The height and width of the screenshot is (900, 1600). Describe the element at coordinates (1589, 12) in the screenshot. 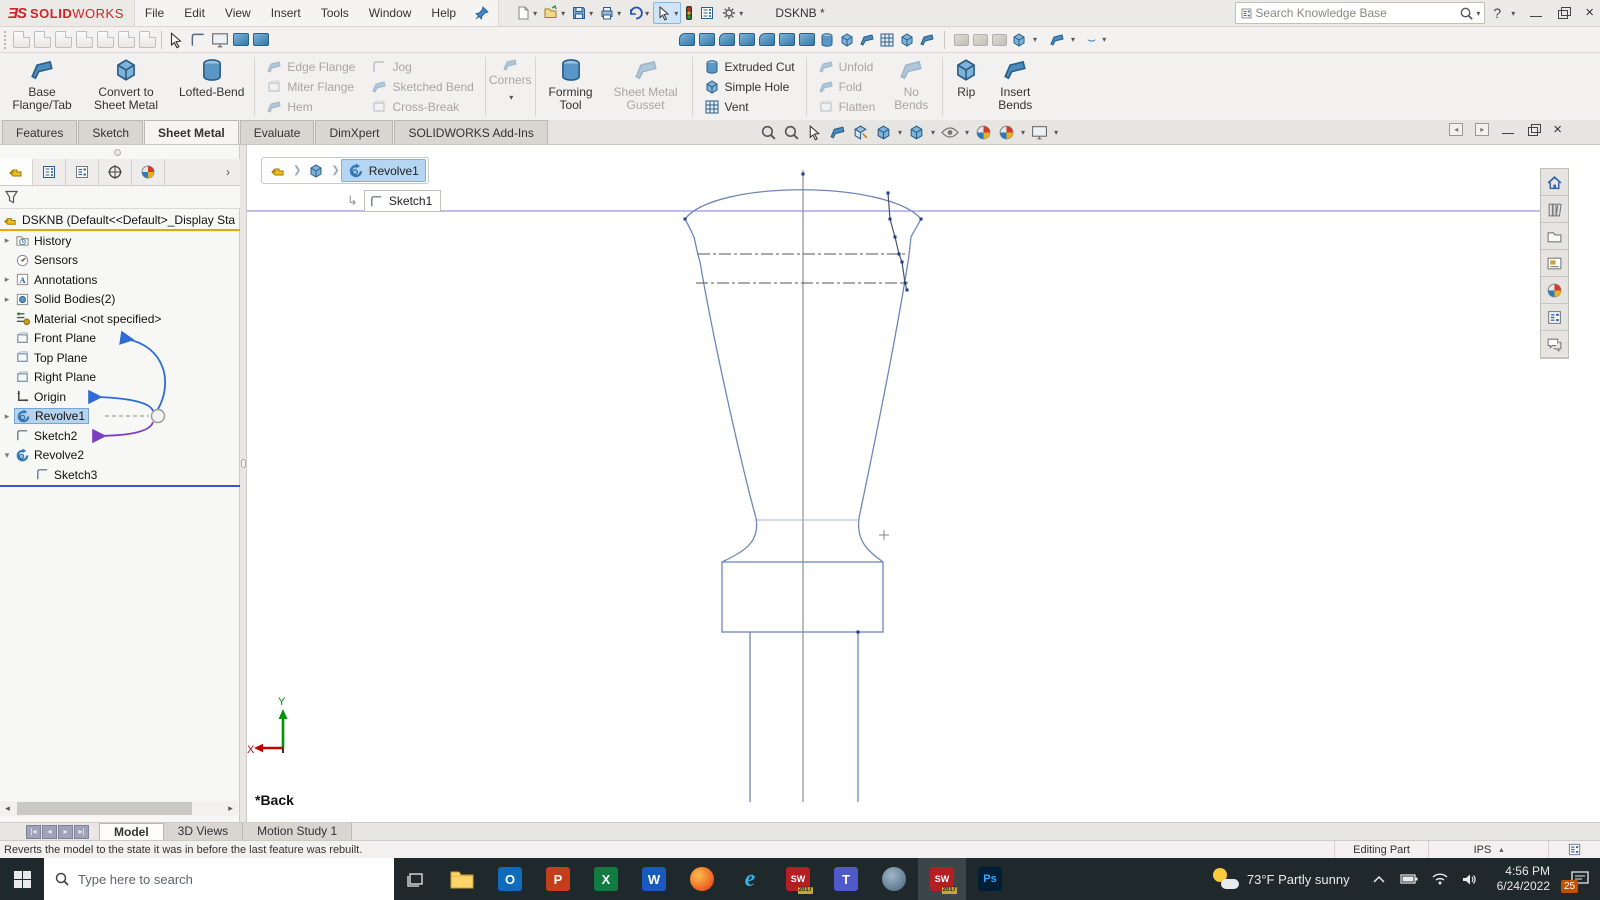

I see `close-button: ×` at that location.